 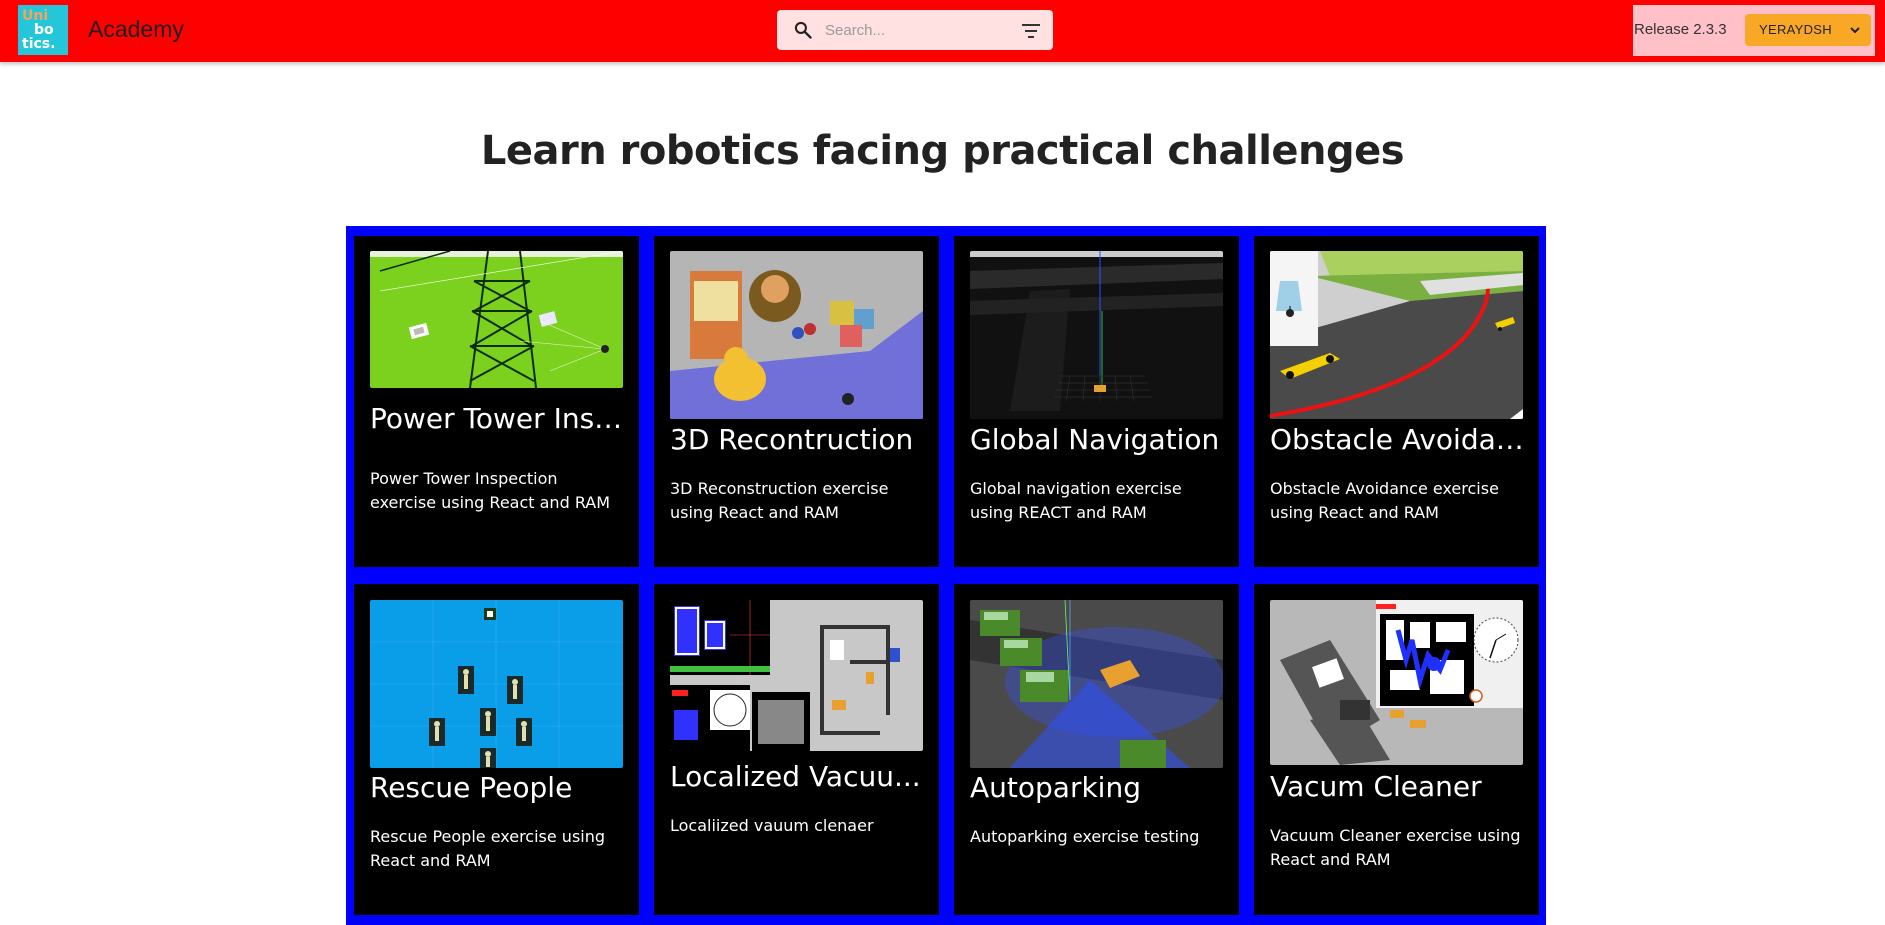 I want to click on account-area: Release 2.3.3 YERAYDSH, so click(x=1754, y=30).